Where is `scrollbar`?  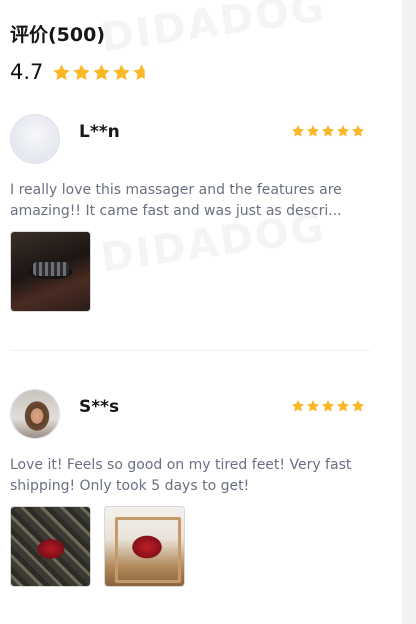
scrollbar is located at coordinates (409, 312).